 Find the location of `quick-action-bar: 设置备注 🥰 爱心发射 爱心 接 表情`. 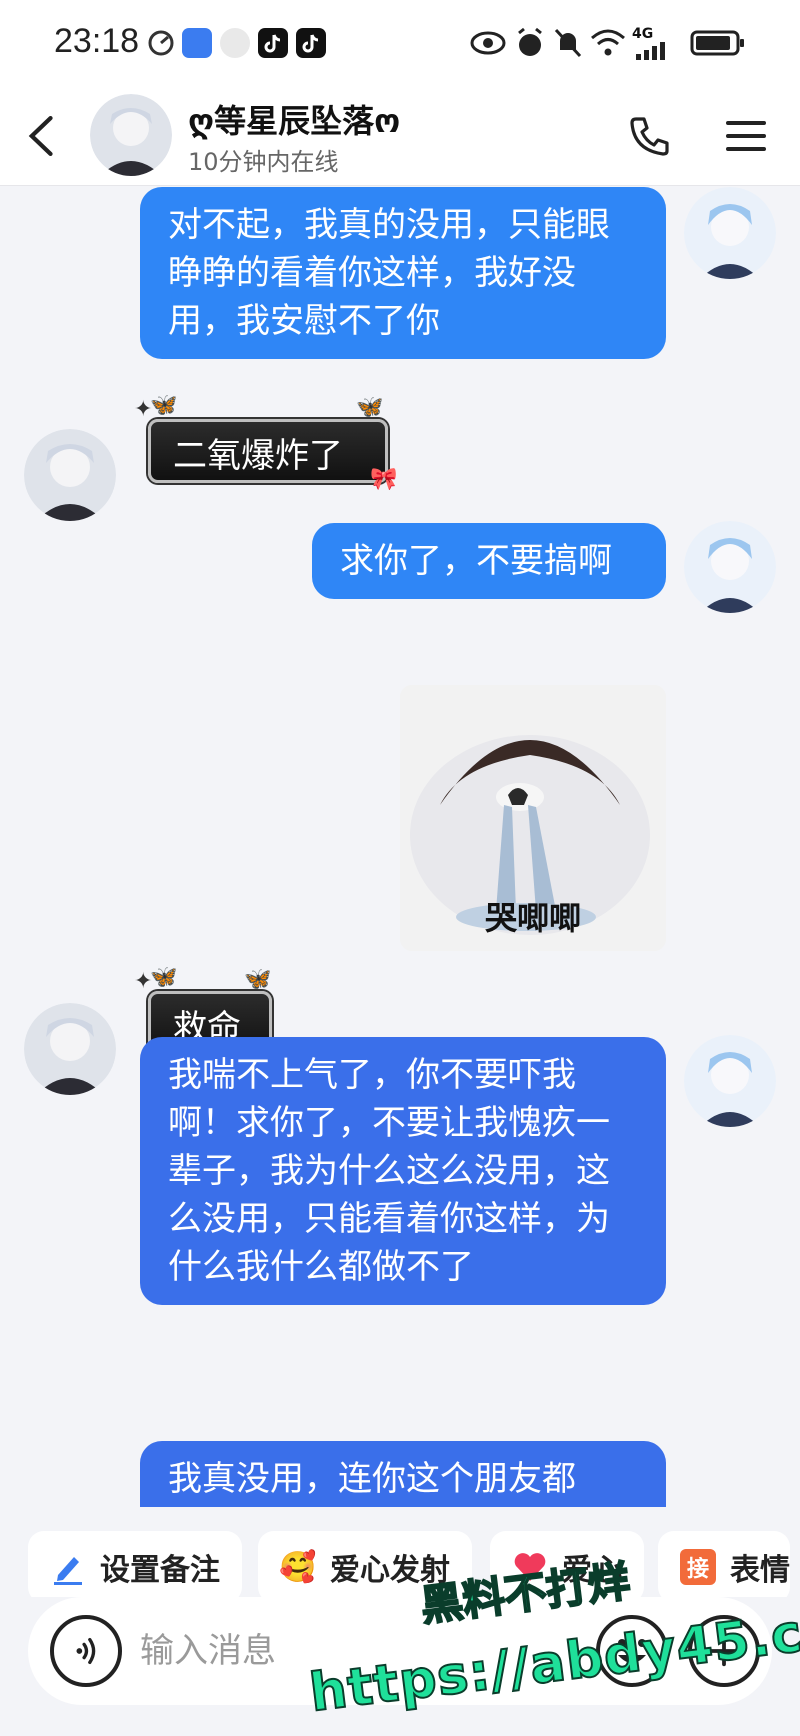

quick-action-bar: 设置备注 🥰 爱心发射 爱心 接 表情 is located at coordinates (400, 1555).